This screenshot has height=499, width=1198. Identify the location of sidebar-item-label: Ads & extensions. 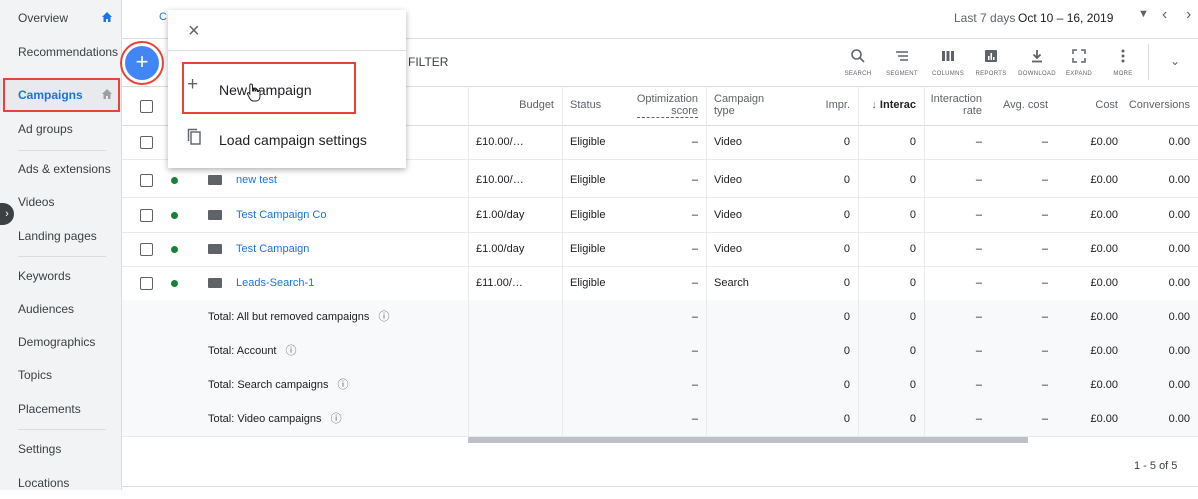
(64, 169).